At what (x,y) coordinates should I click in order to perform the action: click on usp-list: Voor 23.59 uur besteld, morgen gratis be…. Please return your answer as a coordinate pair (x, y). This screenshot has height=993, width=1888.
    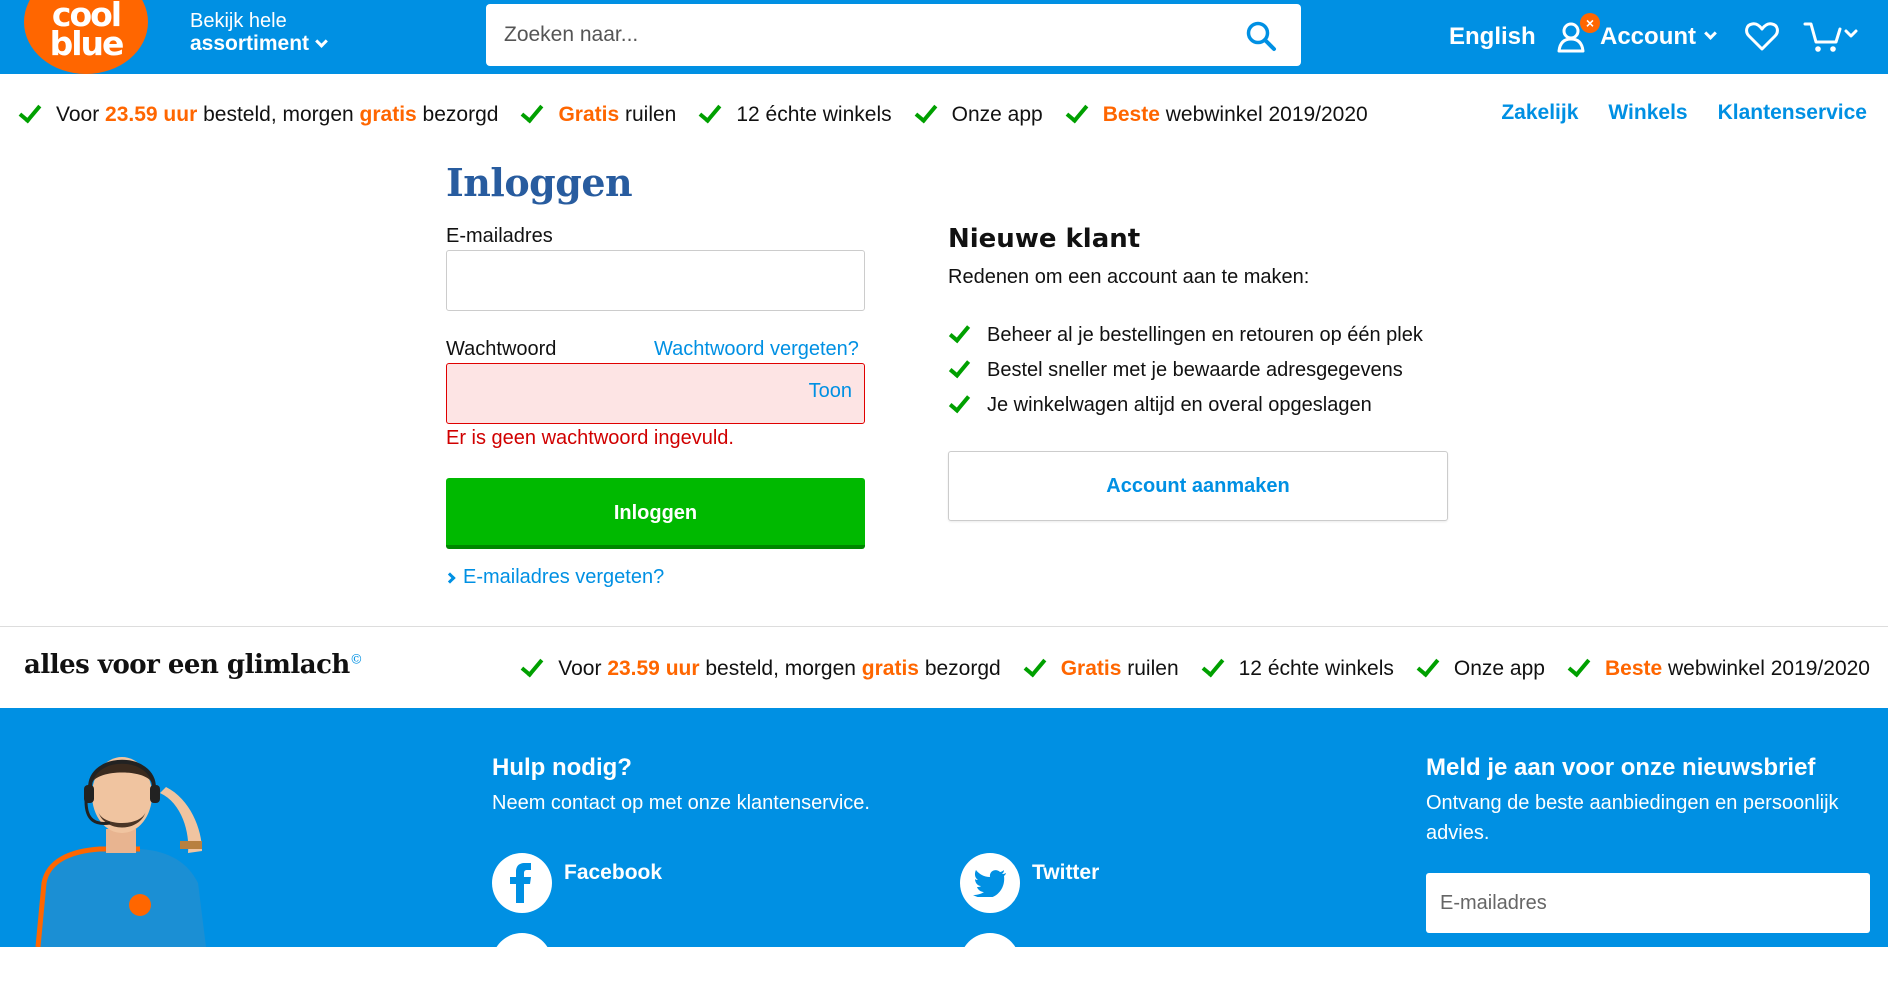
    Looking at the image, I should click on (707, 113).